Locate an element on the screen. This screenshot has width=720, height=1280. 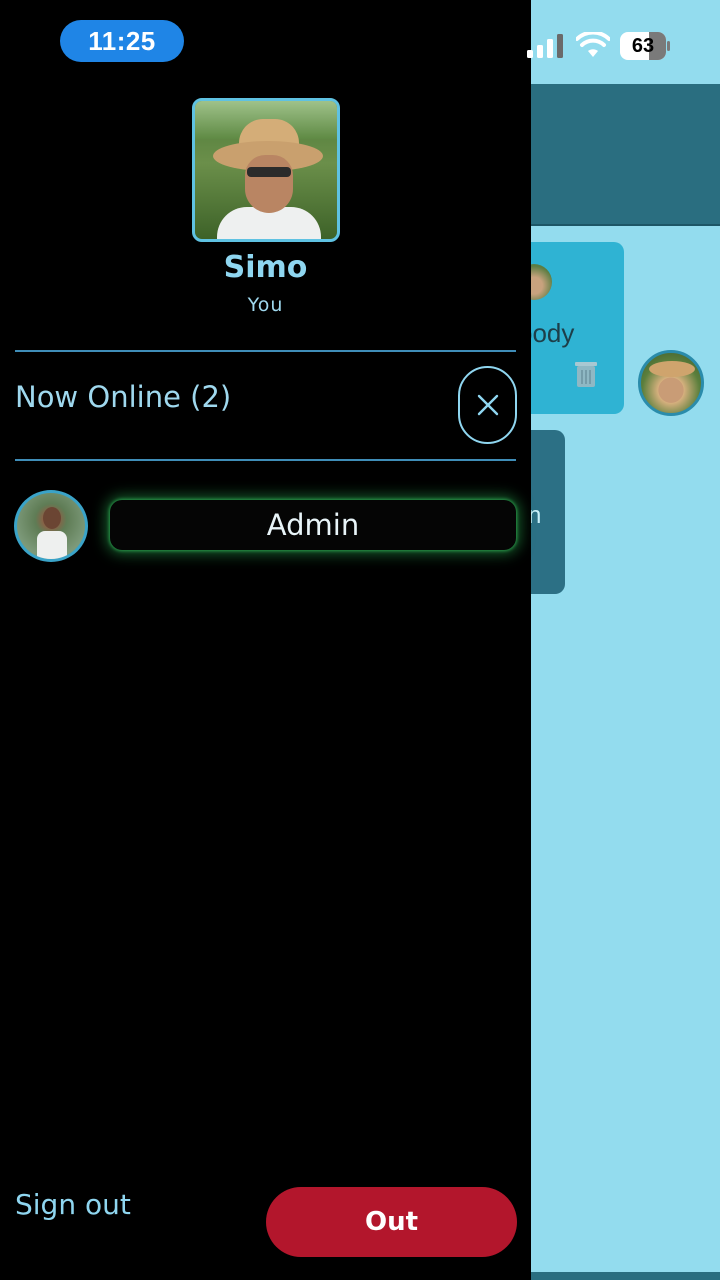
close-icon is located at coordinates (487, 405).